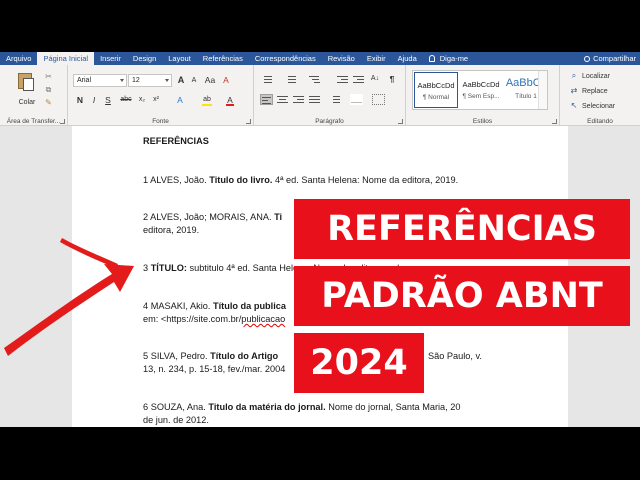 This screenshot has width=640, height=480. Describe the element at coordinates (150, 80) in the screenshot. I see `font-size-select: 12` at that location.